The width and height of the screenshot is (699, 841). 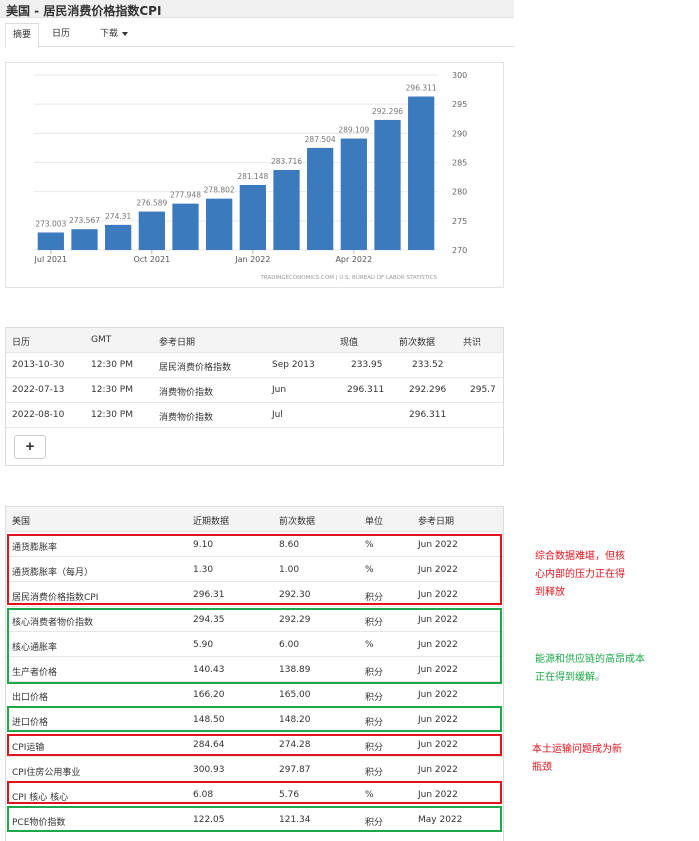 I want to click on page-title: 美国 - 居民消费价格指数CPI, so click(x=84, y=11).